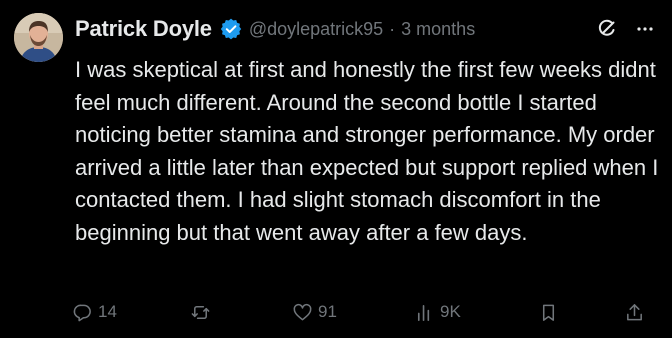 The height and width of the screenshot is (338, 672). Describe the element at coordinates (645, 29) in the screenshot. I see `more-icon` at that location.